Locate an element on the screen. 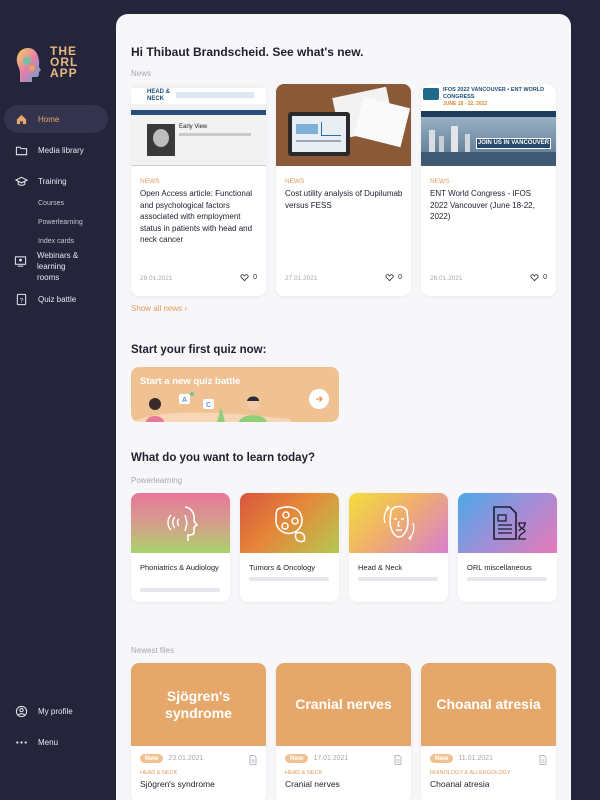  sidebar-item-label: Quiz battle is located at coordinates (57, 299).